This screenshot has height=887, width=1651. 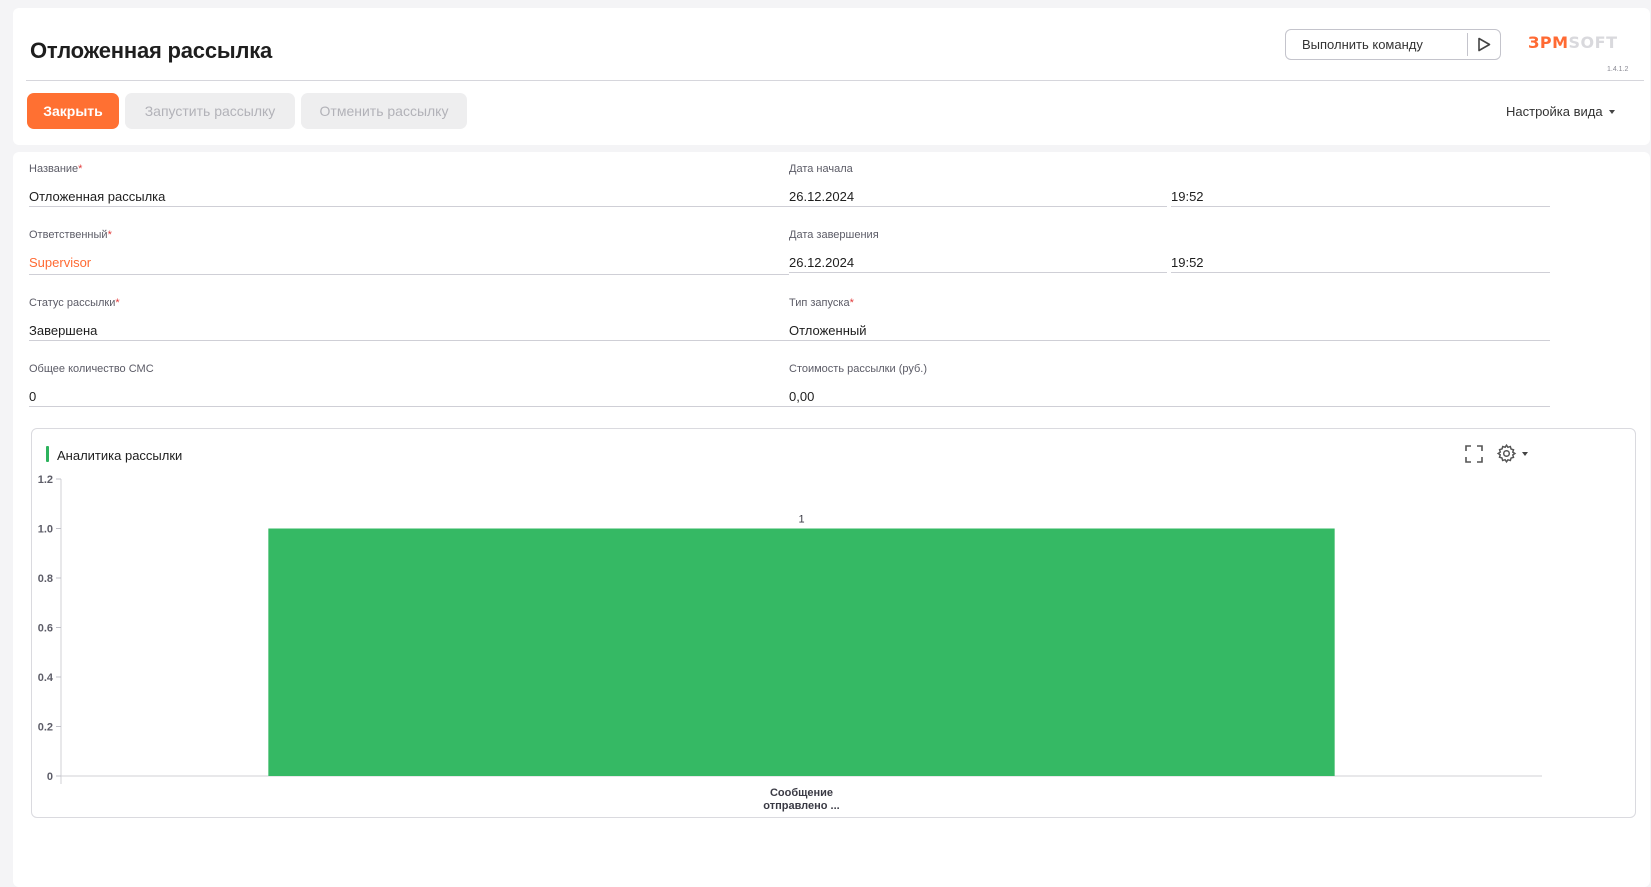 I want to click on start-date-value: 26.12.2024, so click(x=821, y=196).